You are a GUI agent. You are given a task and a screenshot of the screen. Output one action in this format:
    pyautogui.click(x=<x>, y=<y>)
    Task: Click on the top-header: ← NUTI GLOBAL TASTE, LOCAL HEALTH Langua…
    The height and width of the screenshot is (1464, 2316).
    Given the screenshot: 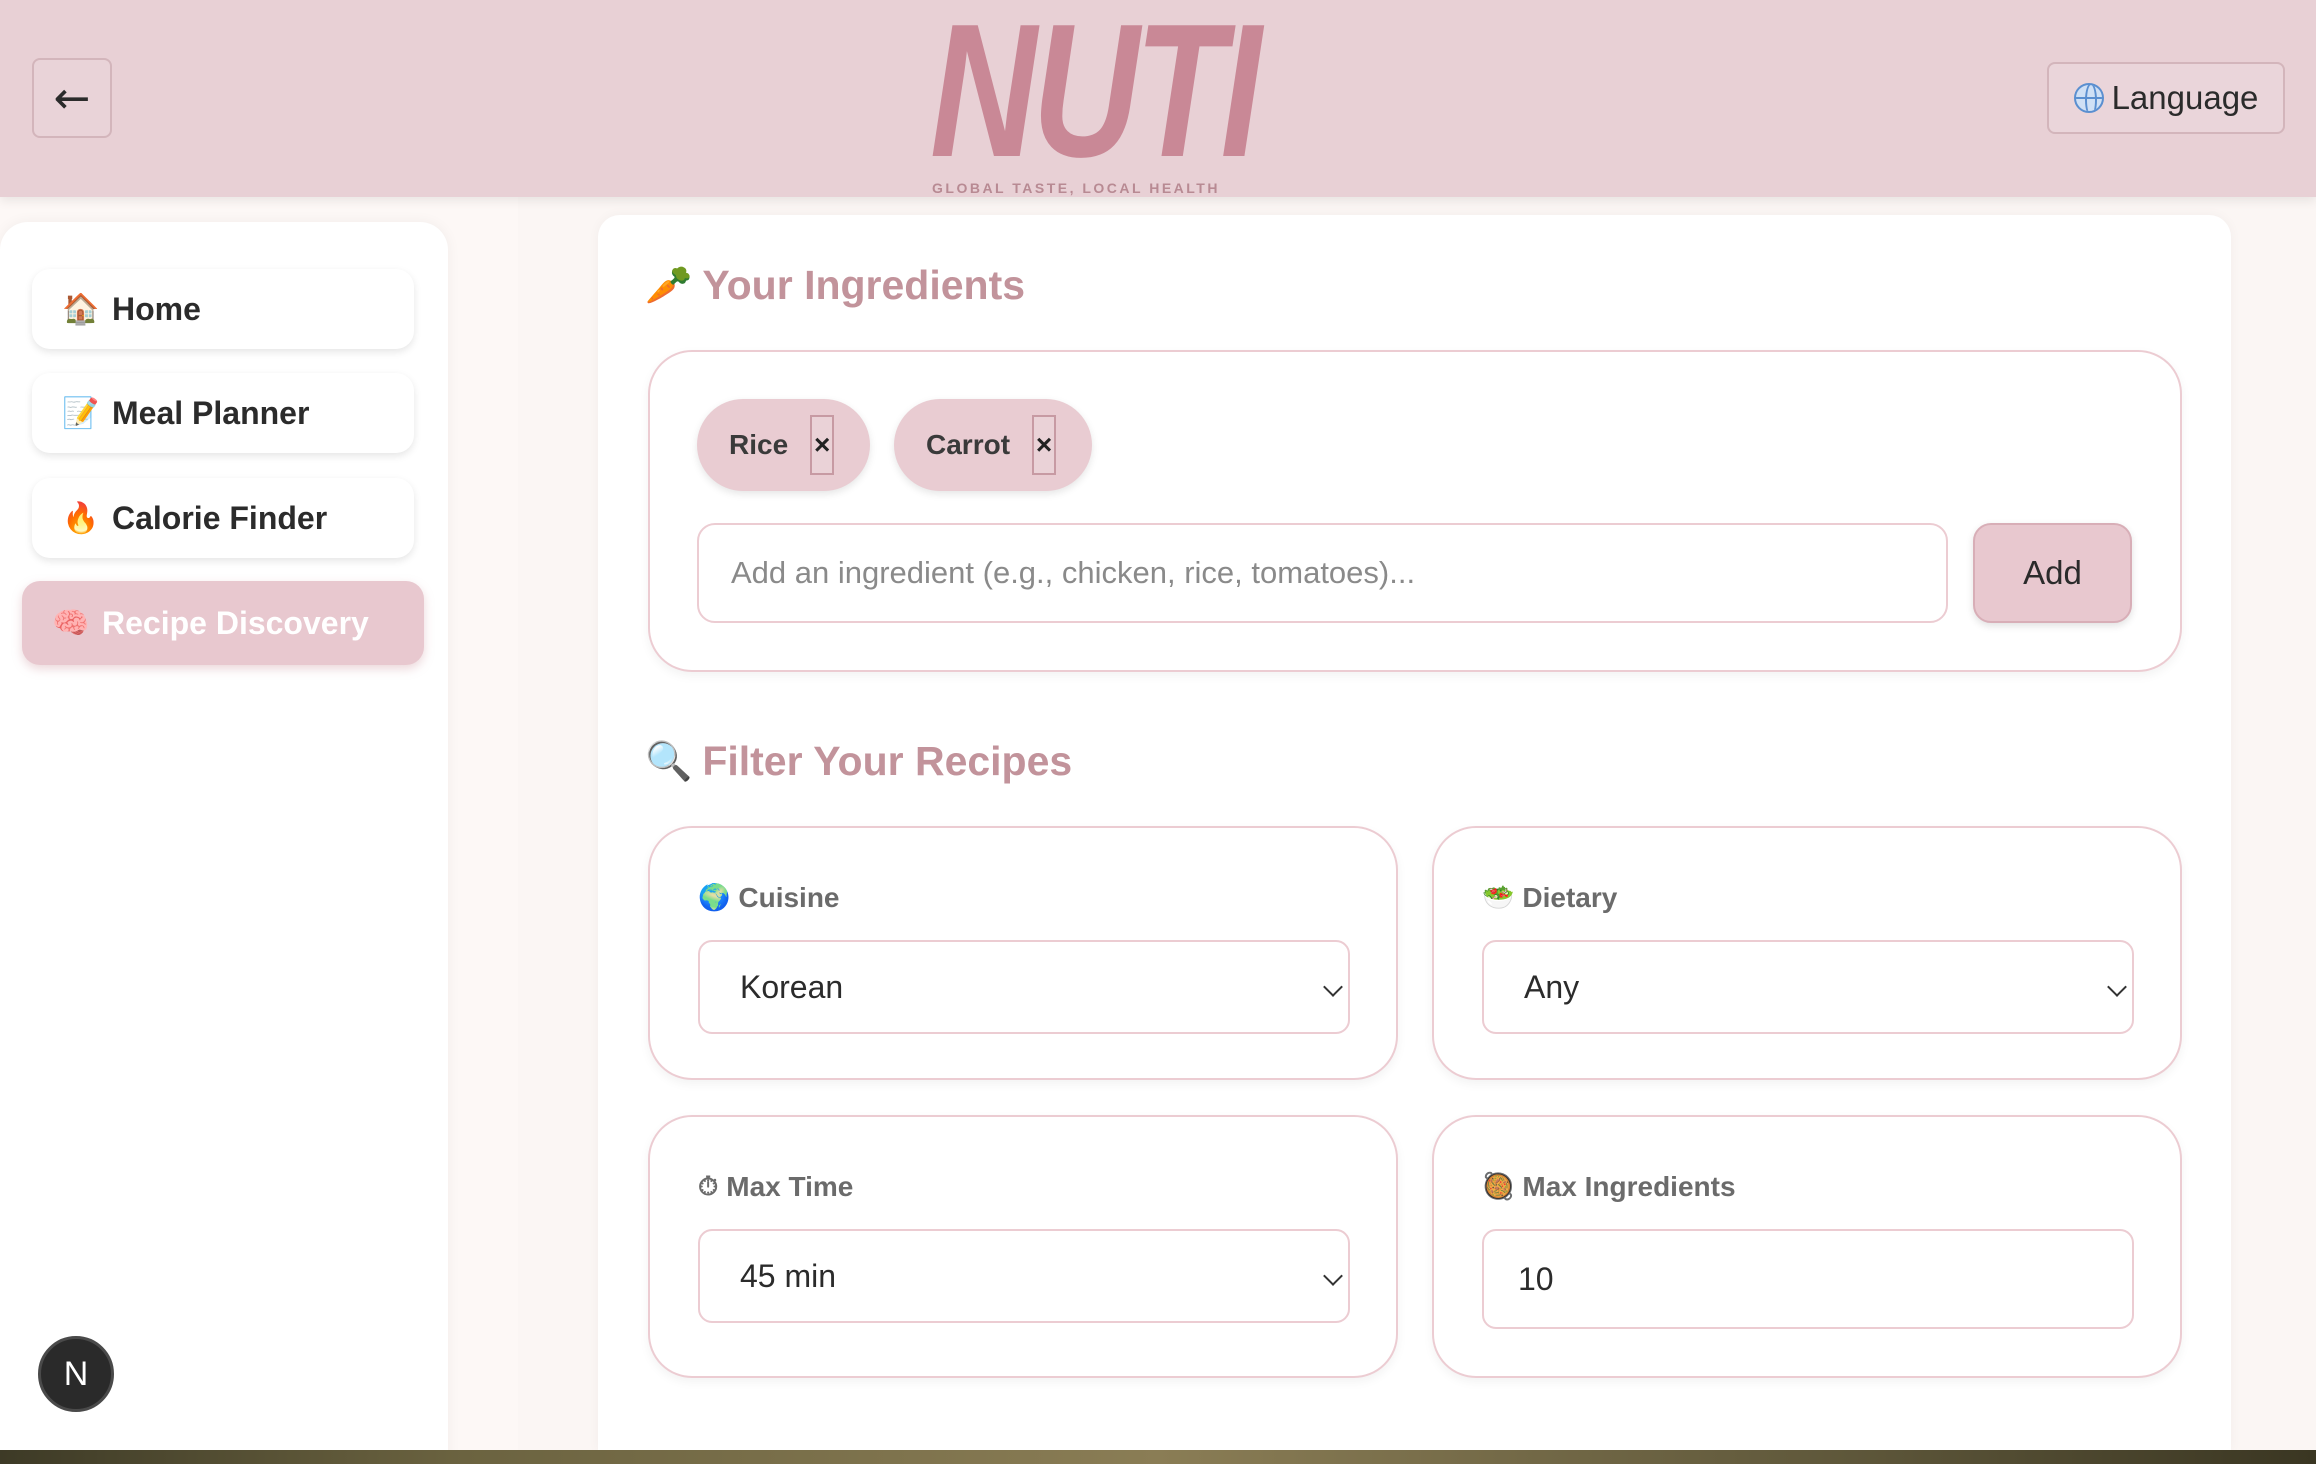 What is the action you would take?
    pyautogui.click(x=1158, y=98)
    